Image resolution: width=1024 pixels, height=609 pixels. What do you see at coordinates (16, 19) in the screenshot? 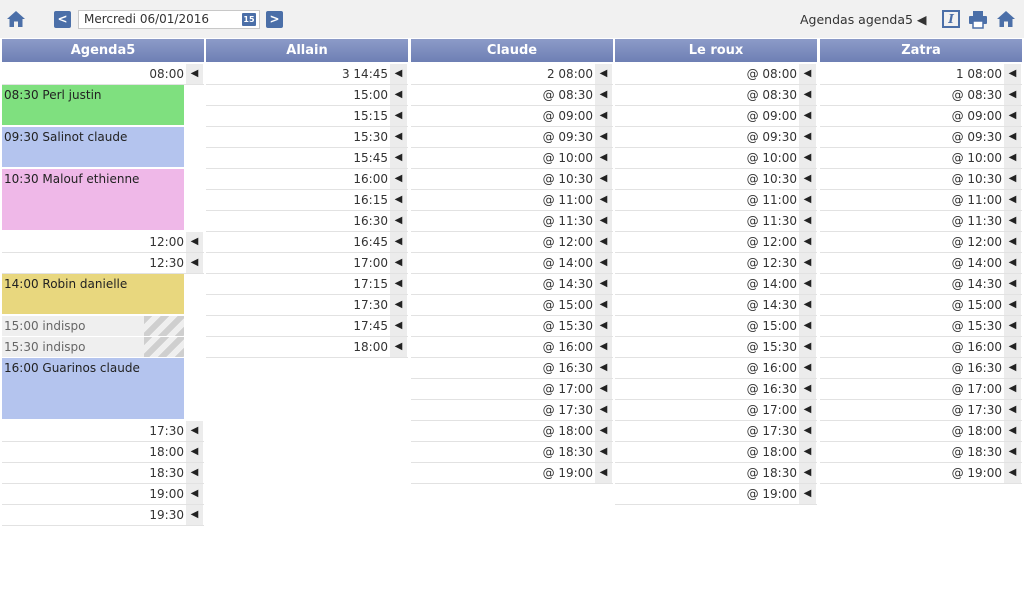
I see `home-icon` at bounding box center [16, 19].